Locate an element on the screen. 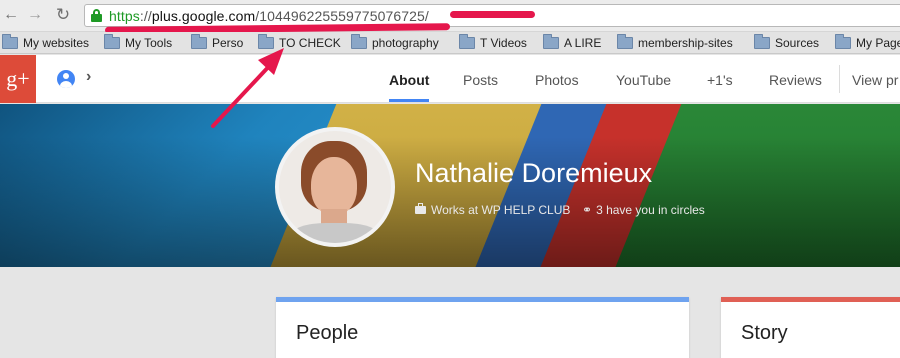 This screenshot has width=900, height=358. bookmark-label: Perso is located at coordinates (228, 43).